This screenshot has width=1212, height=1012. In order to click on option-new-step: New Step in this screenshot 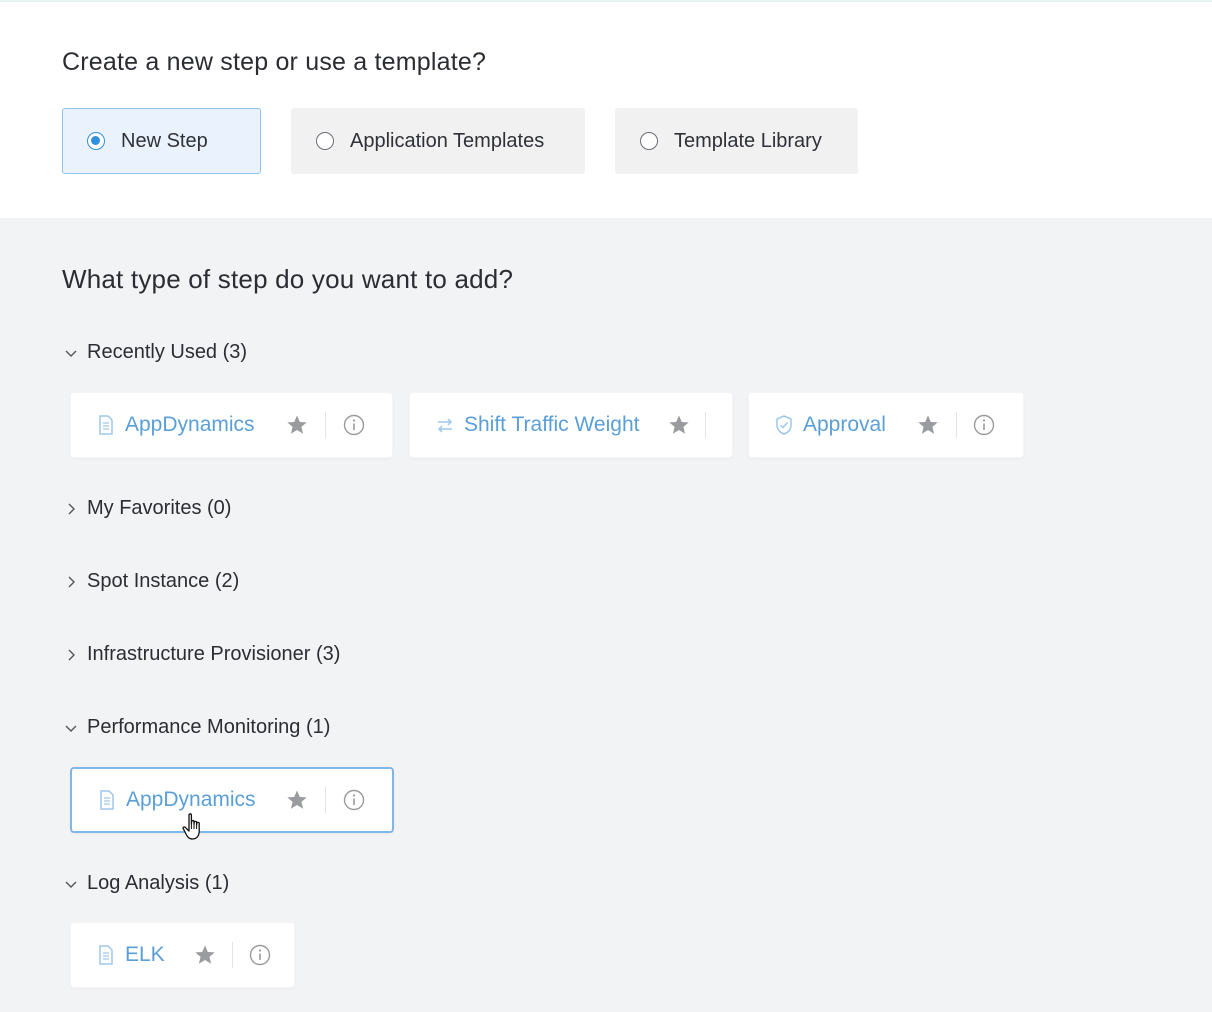, I will do `click(161, 141)`.